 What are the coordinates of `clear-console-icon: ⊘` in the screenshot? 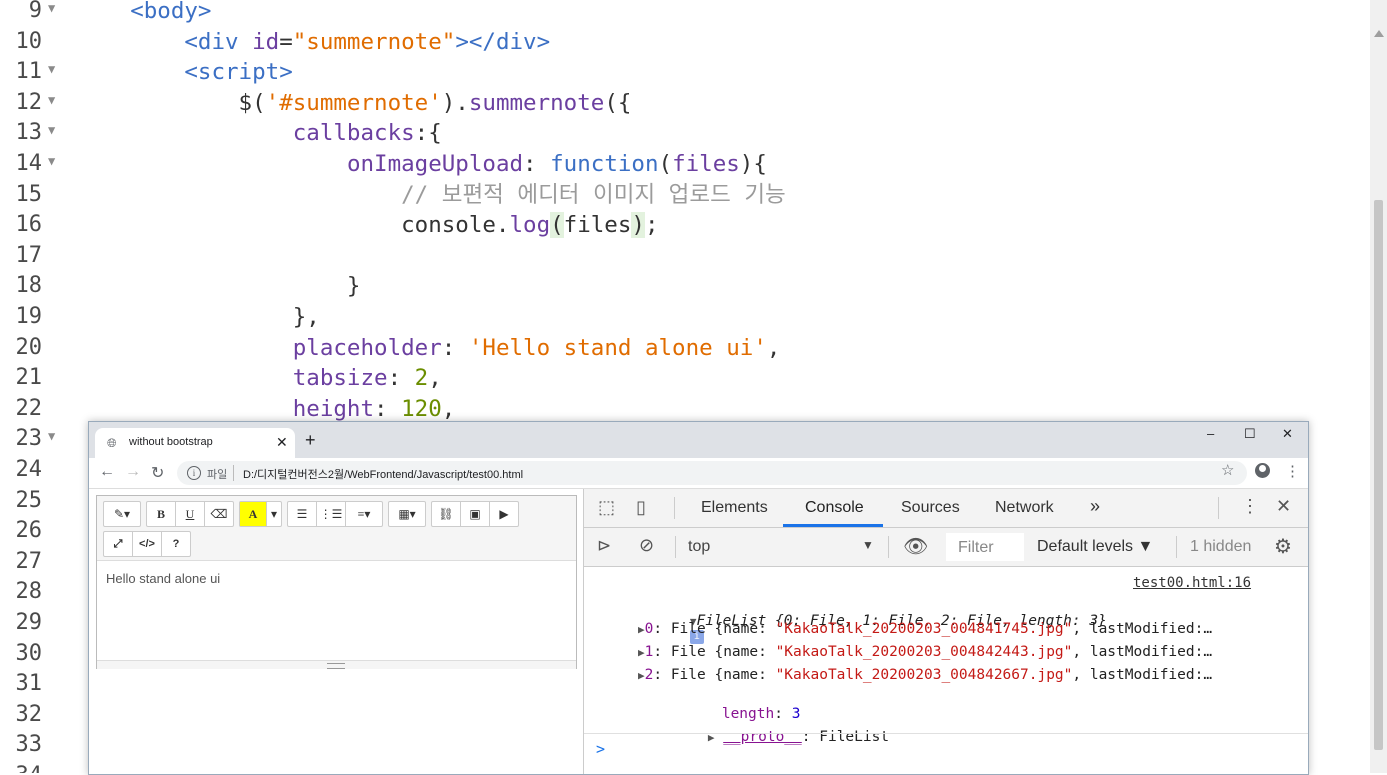 It's located at (646, 545).